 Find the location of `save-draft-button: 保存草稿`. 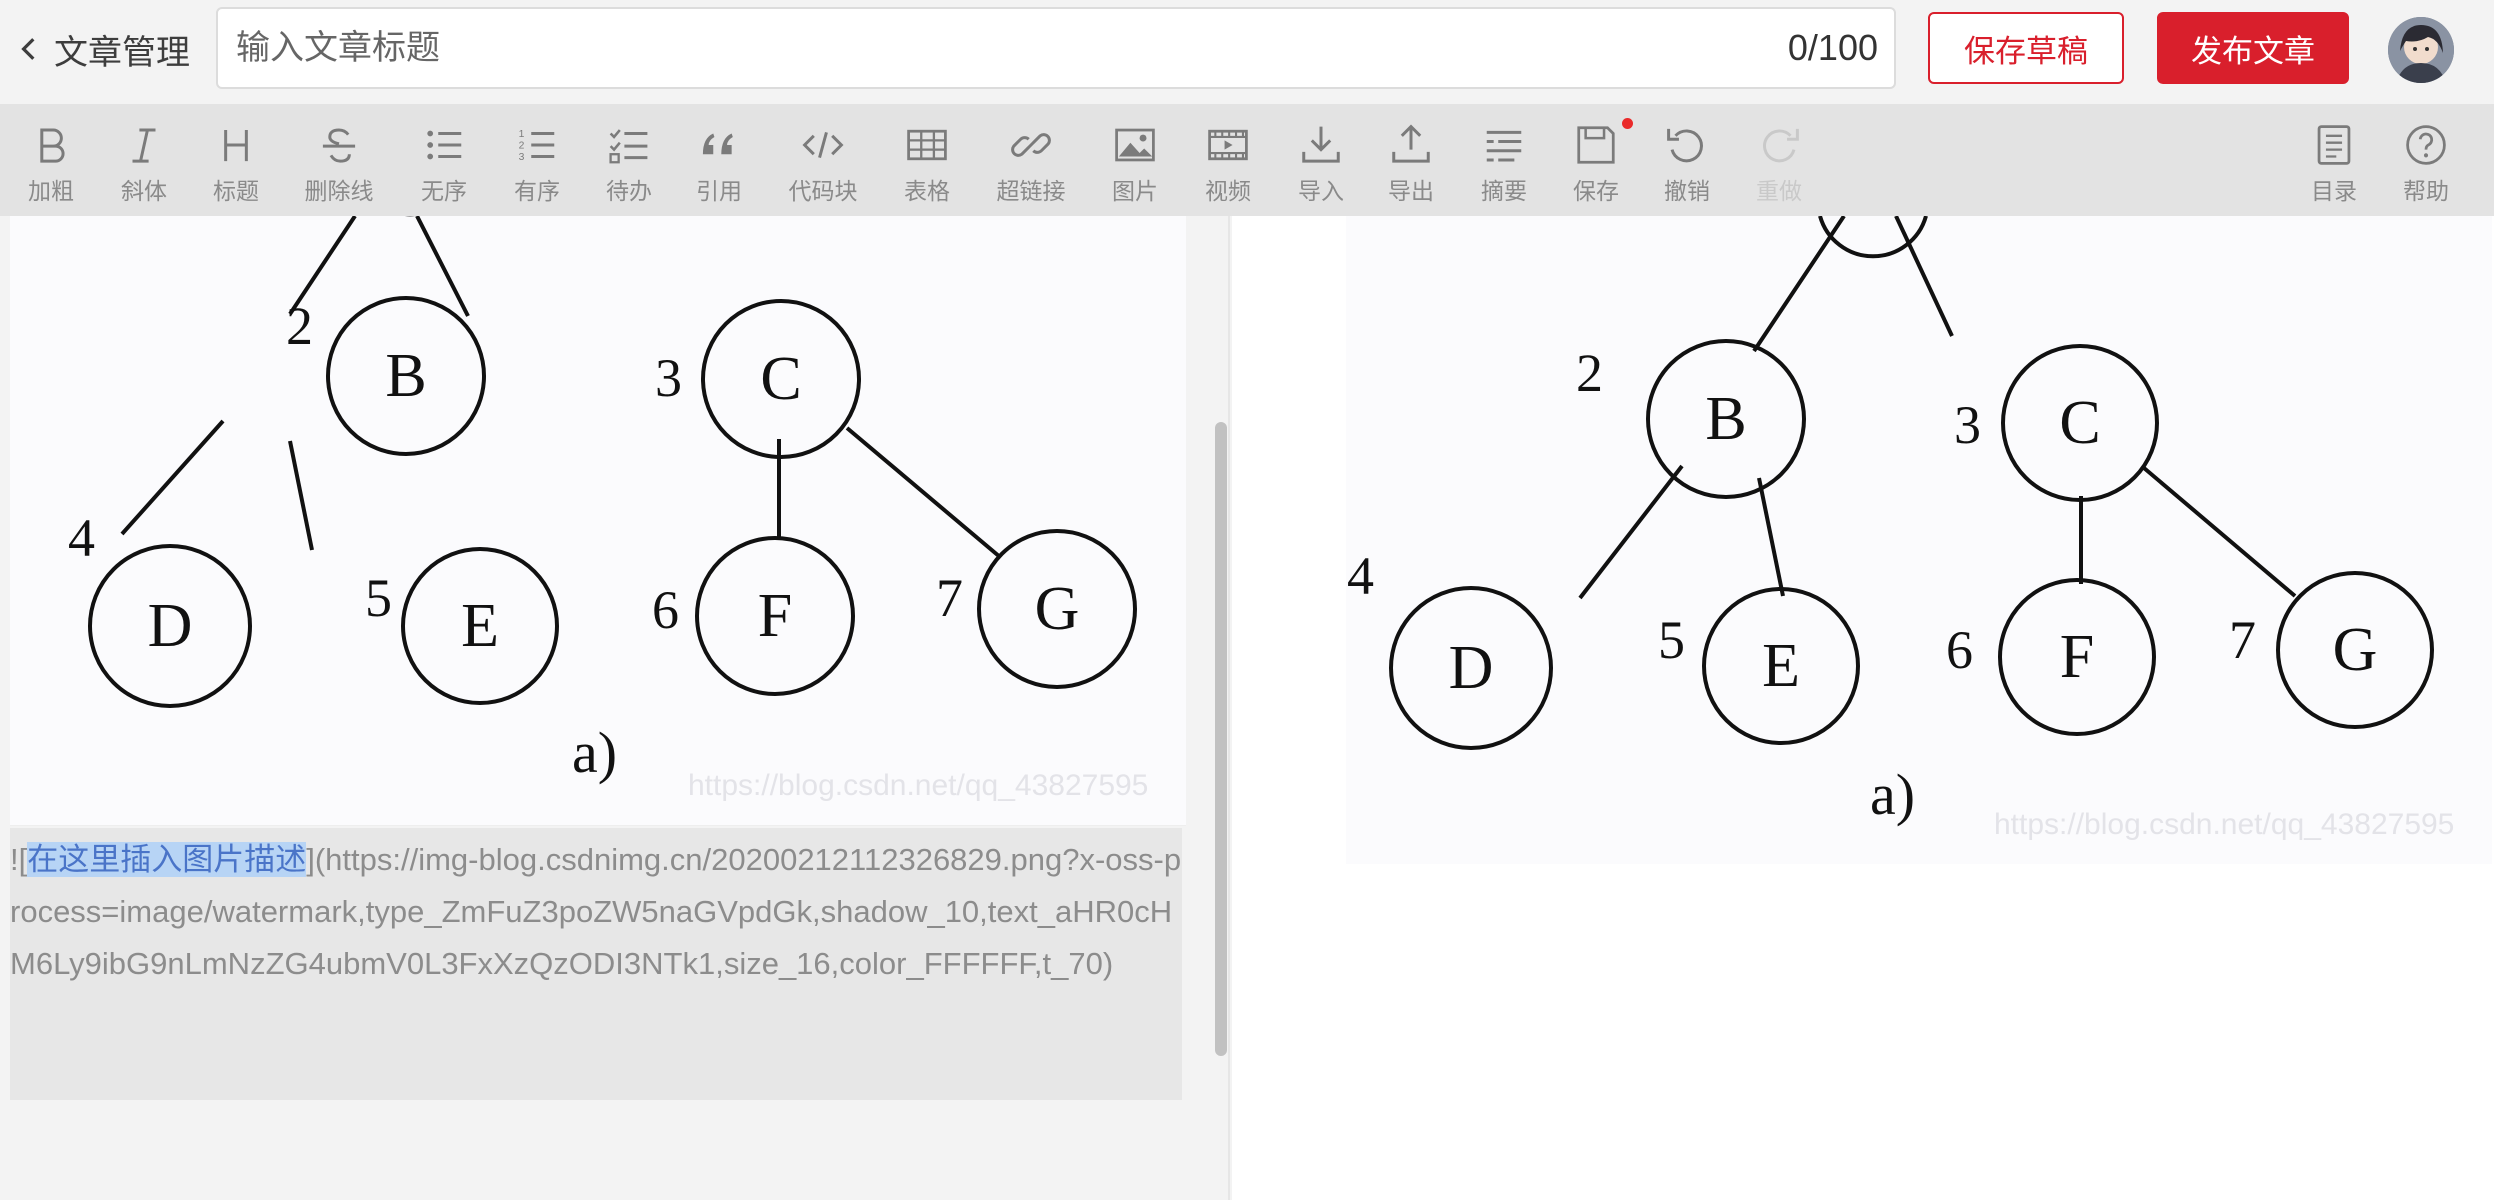

save-draft-button: 保存草稿 is located at coordinates (2026, 48).